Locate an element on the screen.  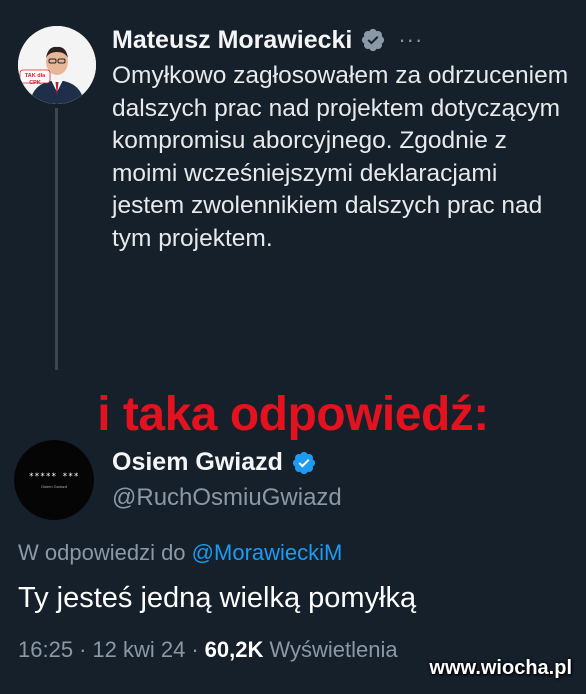
replying-to: W odpowiedzi do @MorawieckiM is located at coordinates (180, 553).